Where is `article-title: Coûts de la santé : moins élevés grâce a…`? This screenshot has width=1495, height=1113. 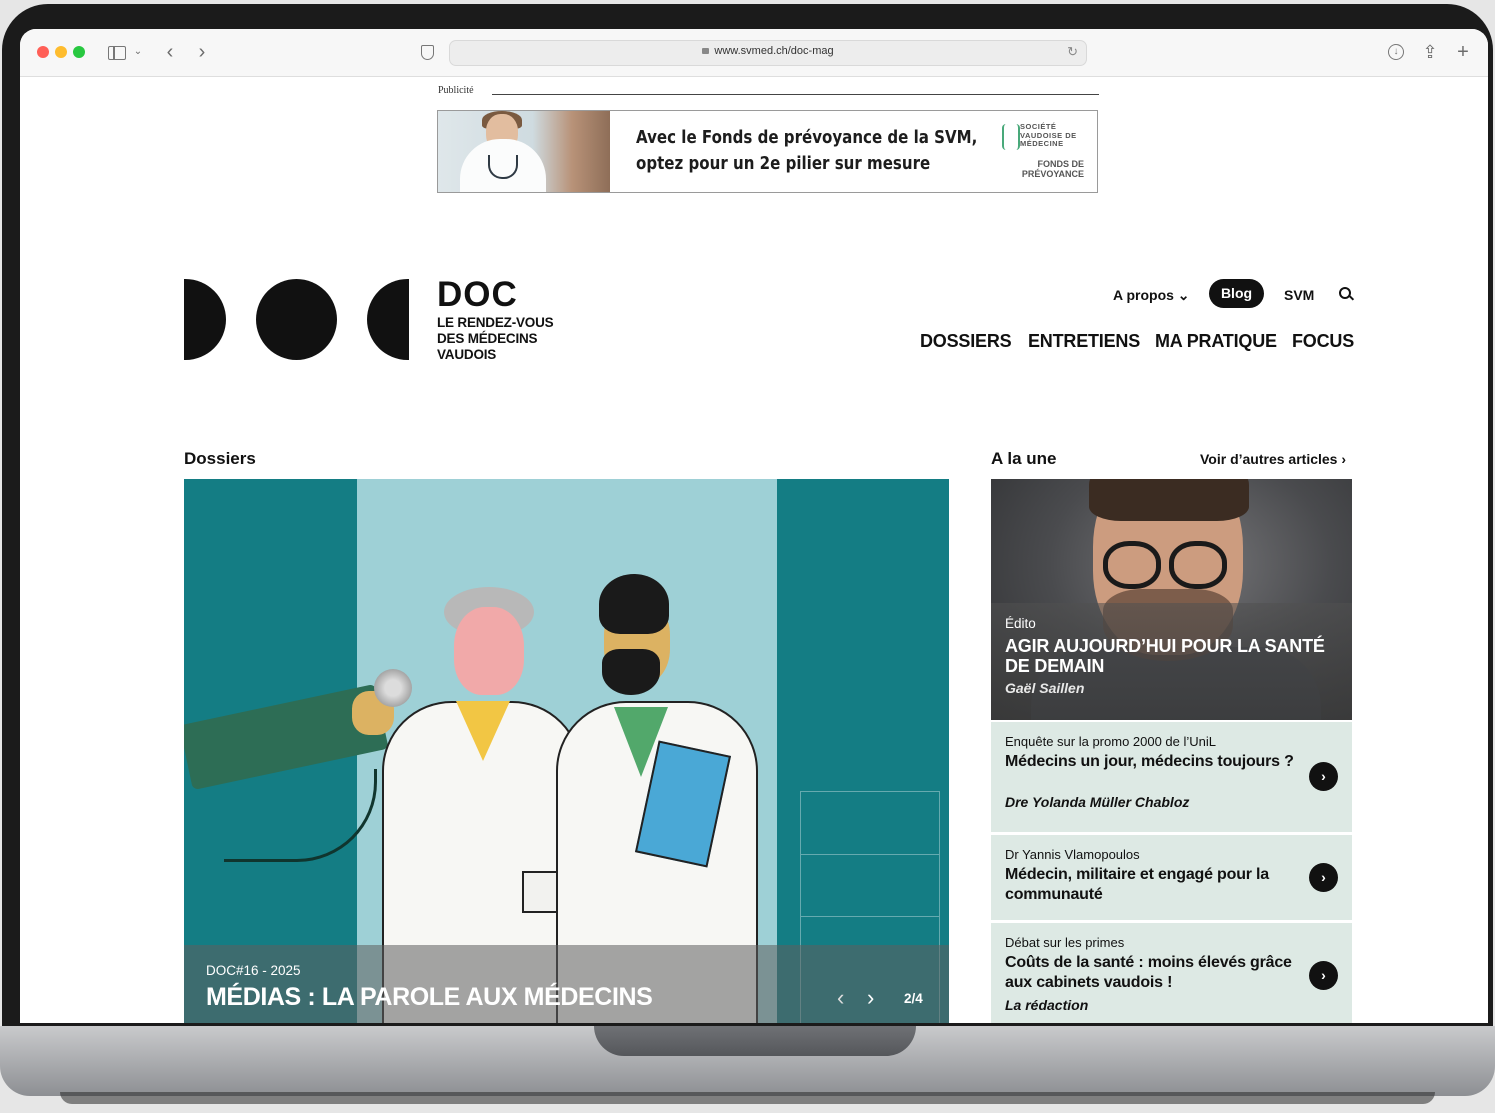 article-title: Coûts de la santé : moins élevés grâce a… is located at coordinates (1152, 973).